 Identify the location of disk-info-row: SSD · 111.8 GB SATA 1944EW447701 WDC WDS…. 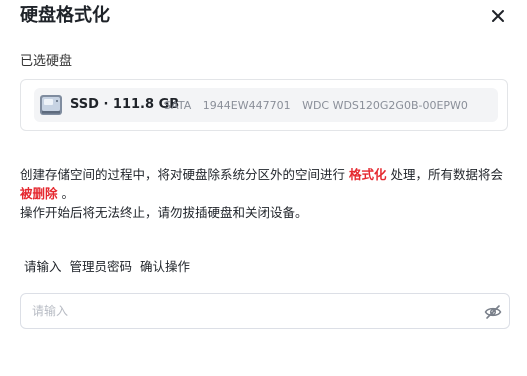
(266, 105).